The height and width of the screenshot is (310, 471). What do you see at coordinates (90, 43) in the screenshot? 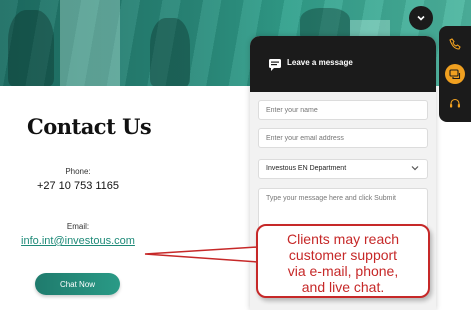
I see `hero-light` at bounding box center [90, 43].